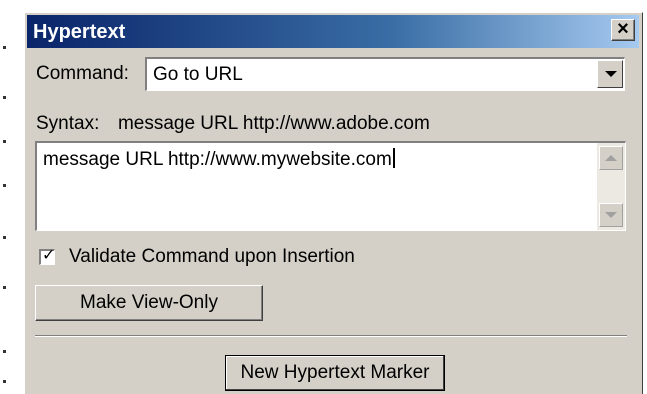 The height and width of the screenshot is (394, 647). I want to click on command-text: message URL http://www.mywebsite.com, so click(219, 159).